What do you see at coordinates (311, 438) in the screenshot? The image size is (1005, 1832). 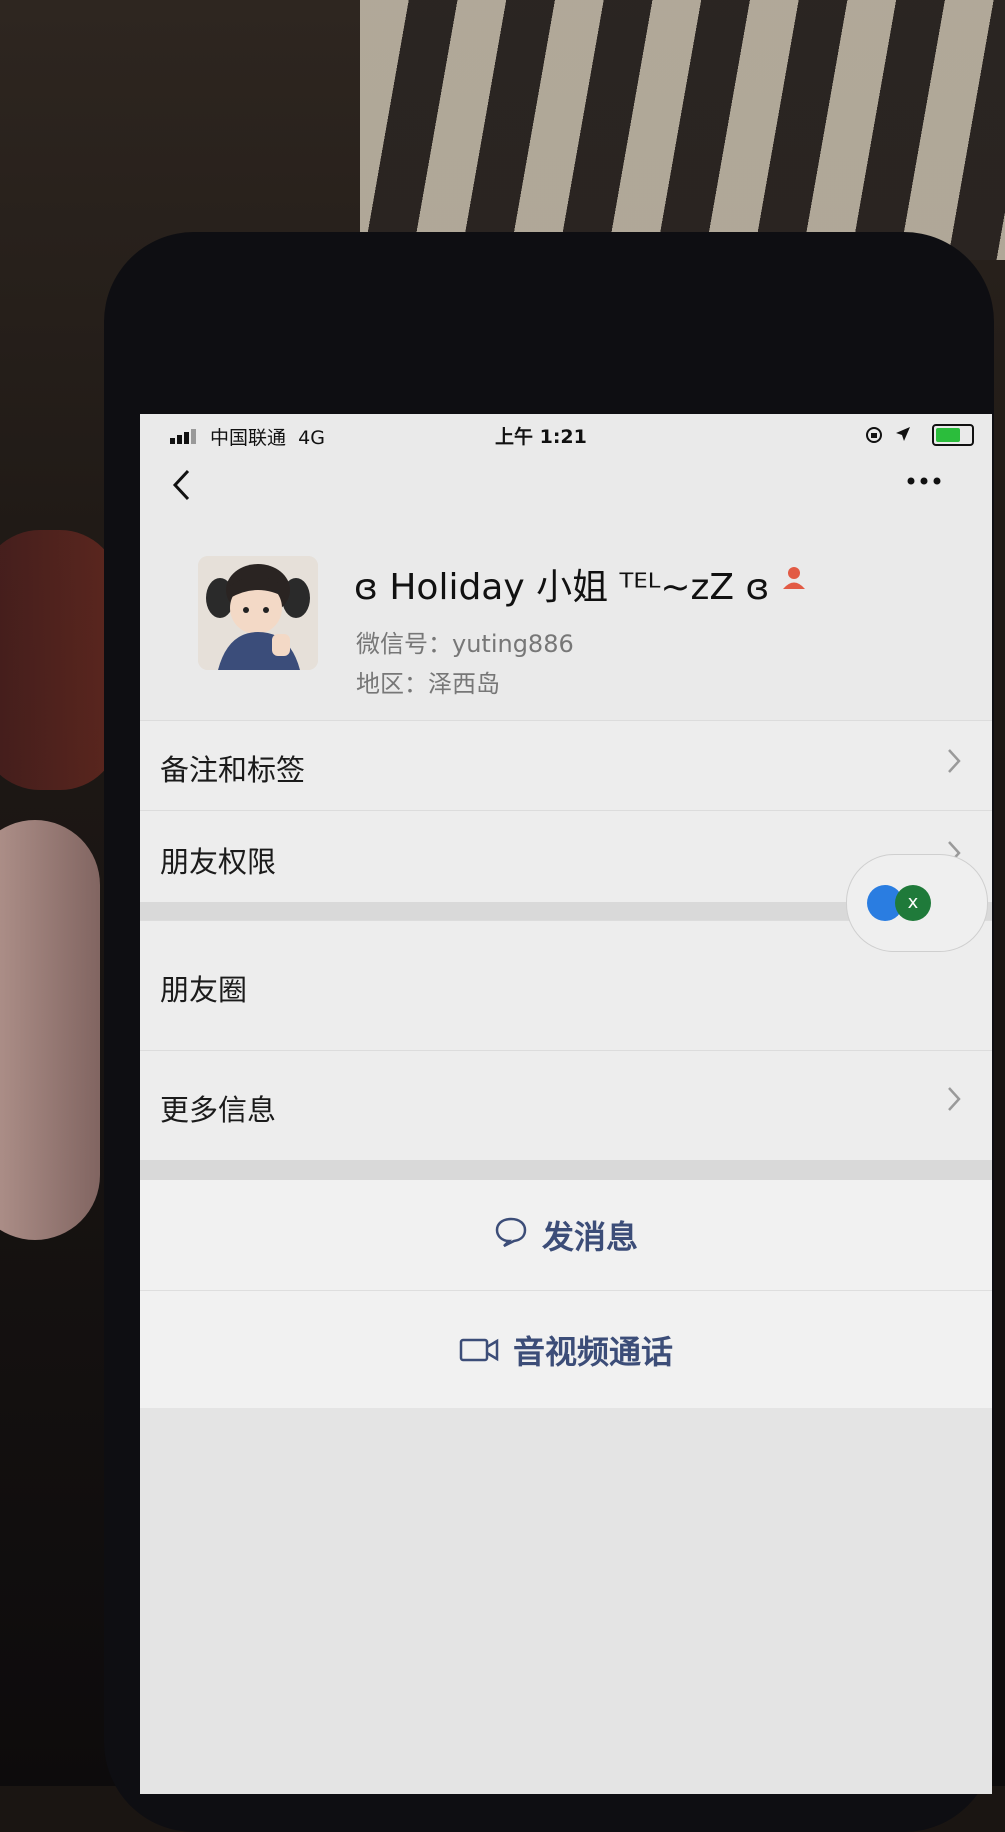 I see `network-label: 4G` at bounding box center [311, 438].